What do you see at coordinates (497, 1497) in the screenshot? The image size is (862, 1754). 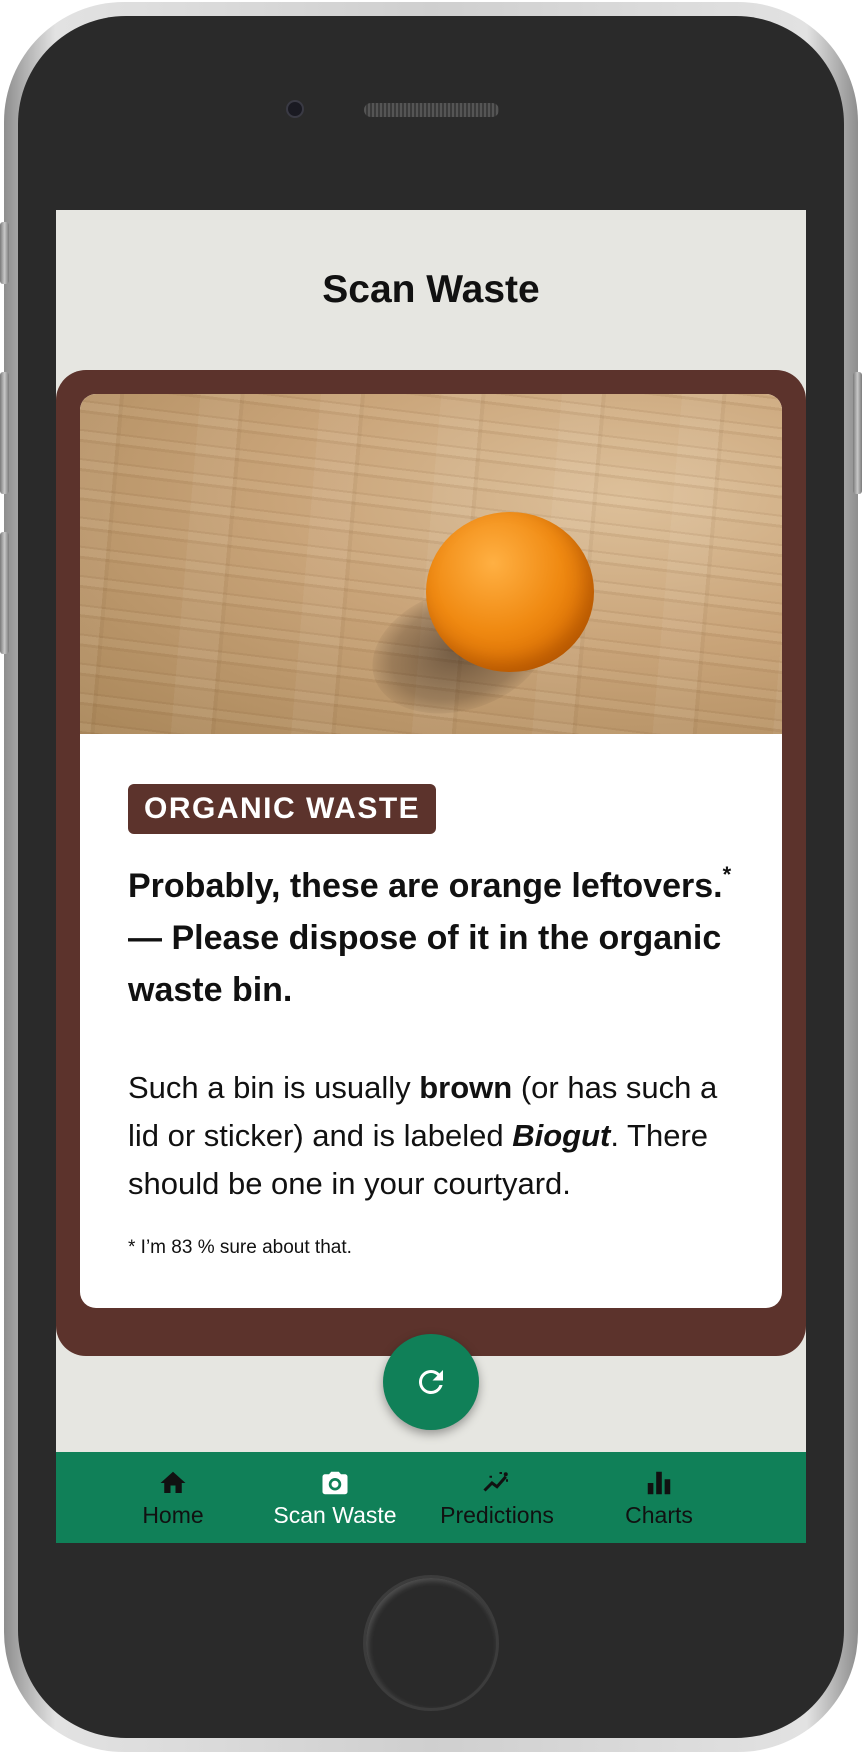 I see `nav-item-predictions: Predictions` at bounding box center [497, 1497].